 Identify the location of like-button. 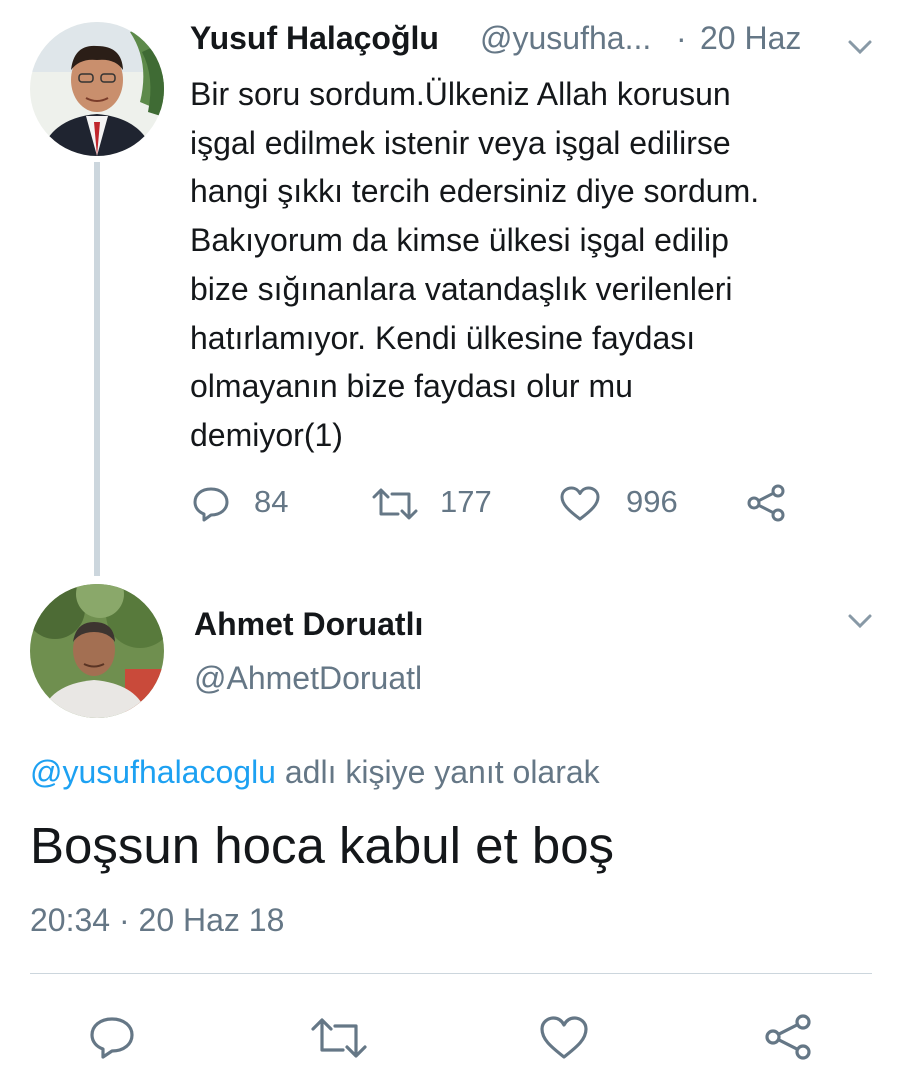
(564, 1038).